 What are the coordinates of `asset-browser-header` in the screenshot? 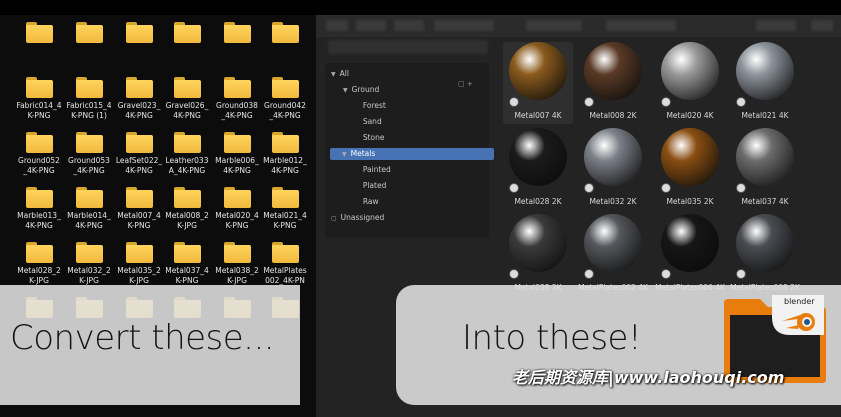 It's located at (578, 26).